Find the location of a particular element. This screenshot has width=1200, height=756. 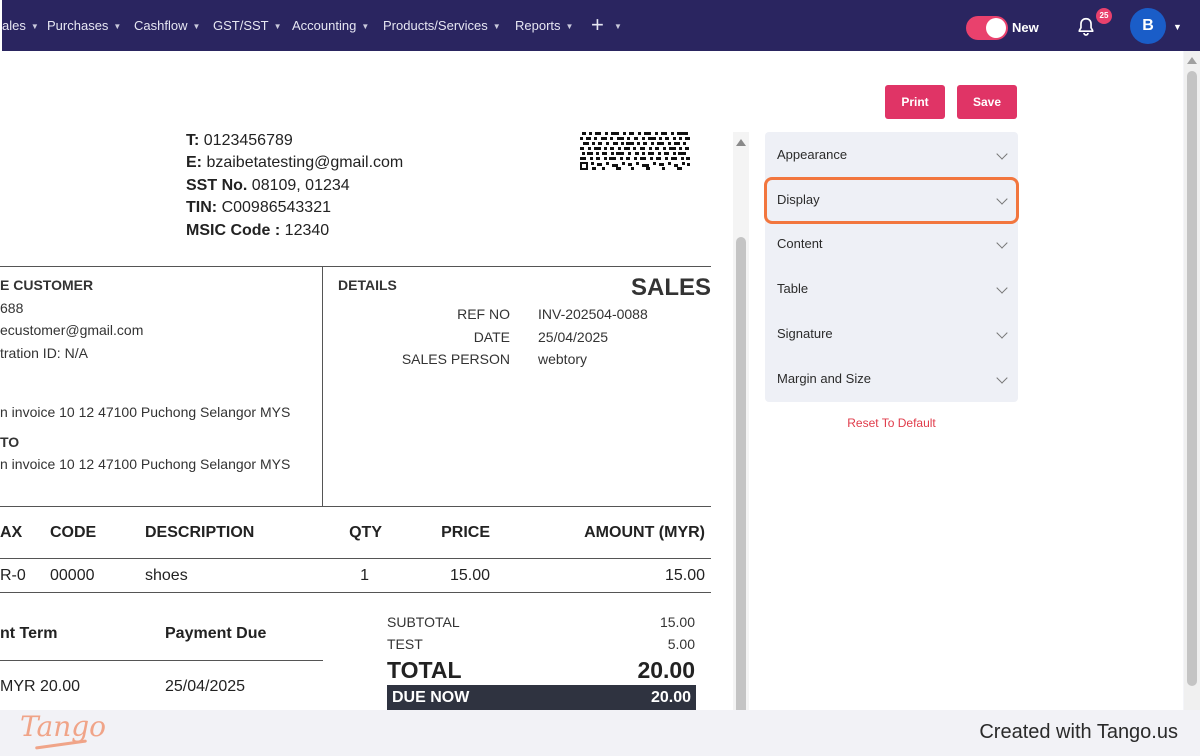

nav-reports-label: Reports is located at coordinates (538, 25).